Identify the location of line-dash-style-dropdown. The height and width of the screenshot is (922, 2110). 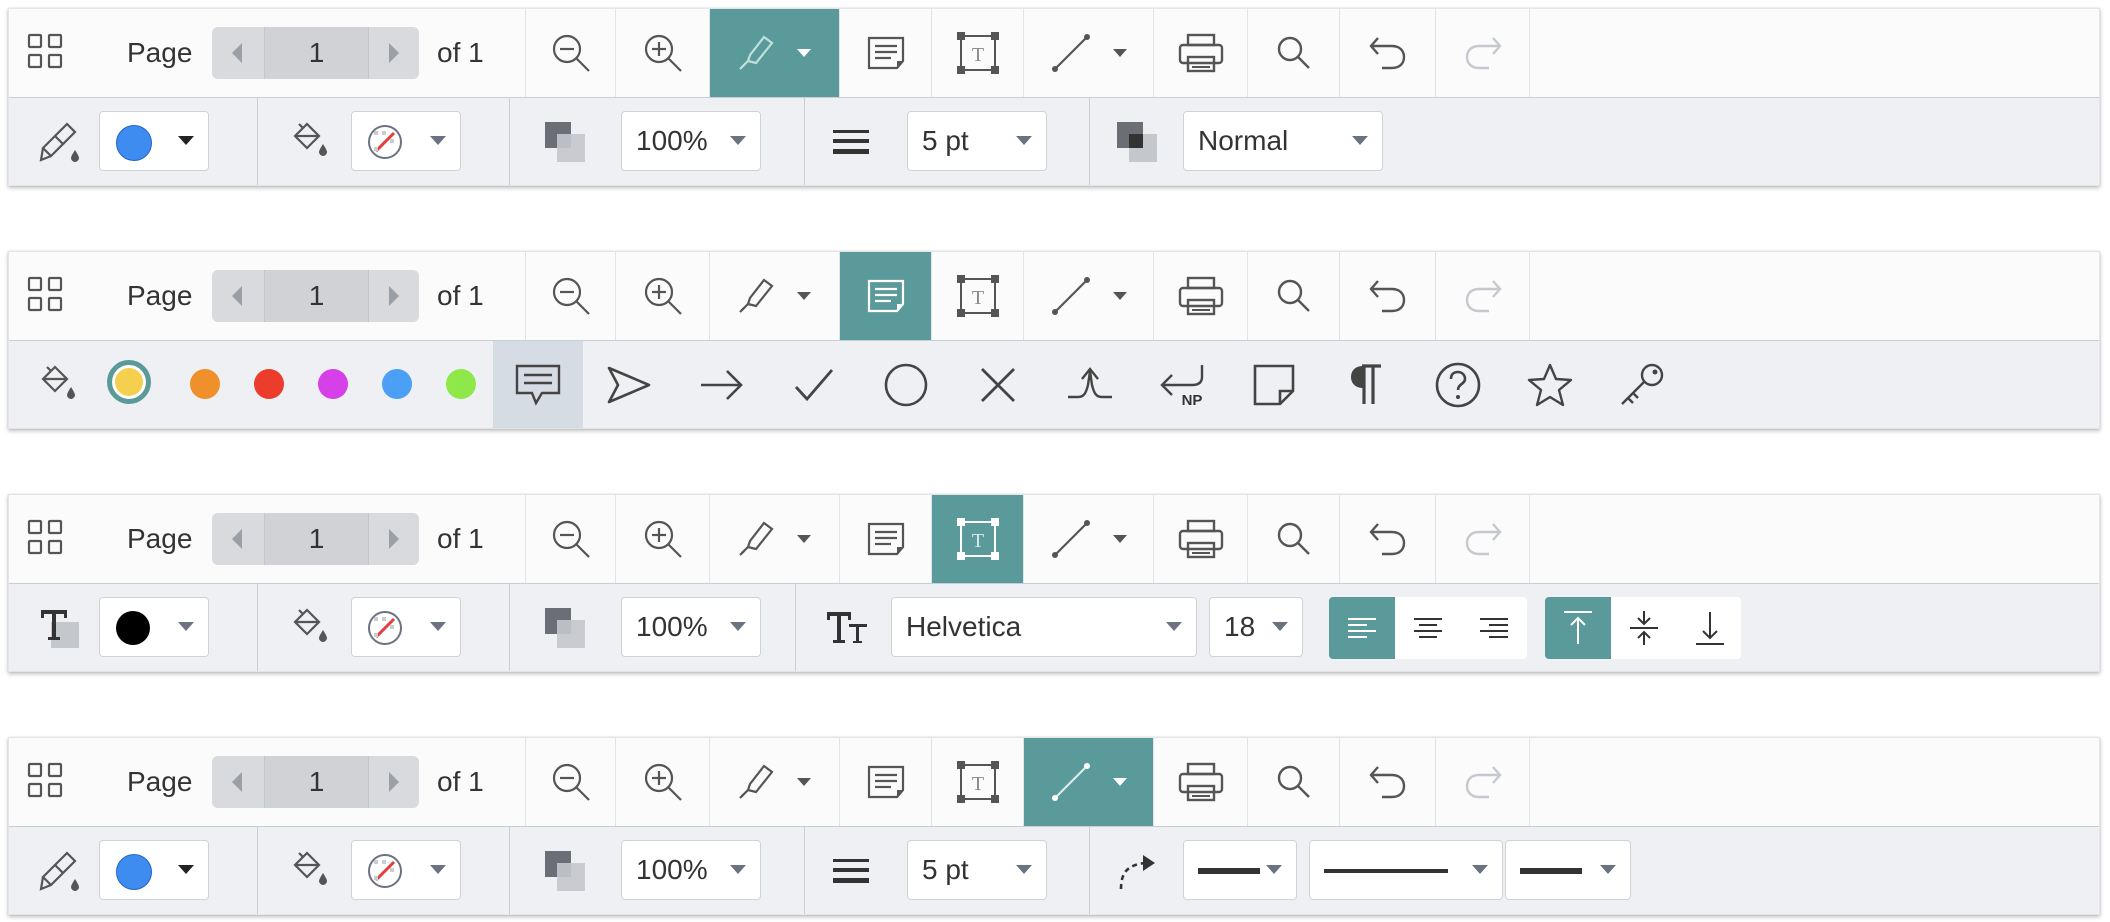
(1406, 870).